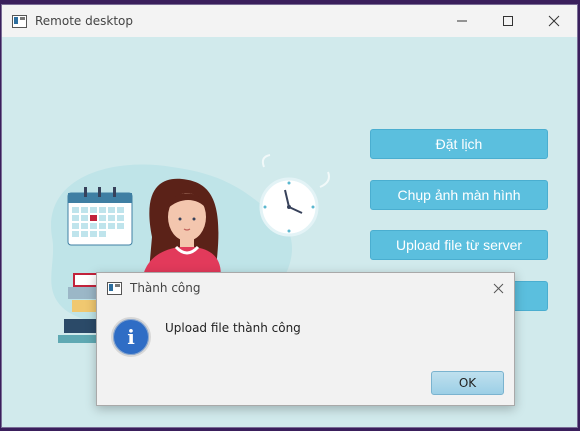 The width and height of the screenshot is (580, 431). What do you see at coordinates (233, 328) in the screenshot?
I see `dialog-message: Upload file thành công` at bounding box center [233, 328].